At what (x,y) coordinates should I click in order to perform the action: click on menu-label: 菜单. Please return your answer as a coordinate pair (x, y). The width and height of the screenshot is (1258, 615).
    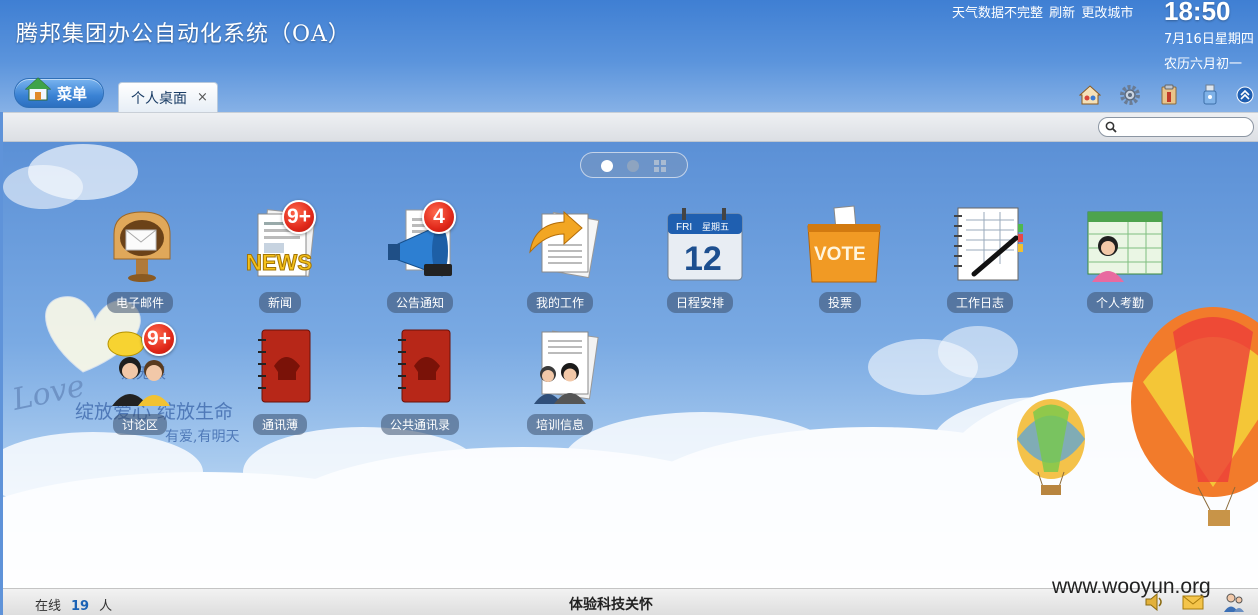
    Looking at the image, I should click on (72, 93).